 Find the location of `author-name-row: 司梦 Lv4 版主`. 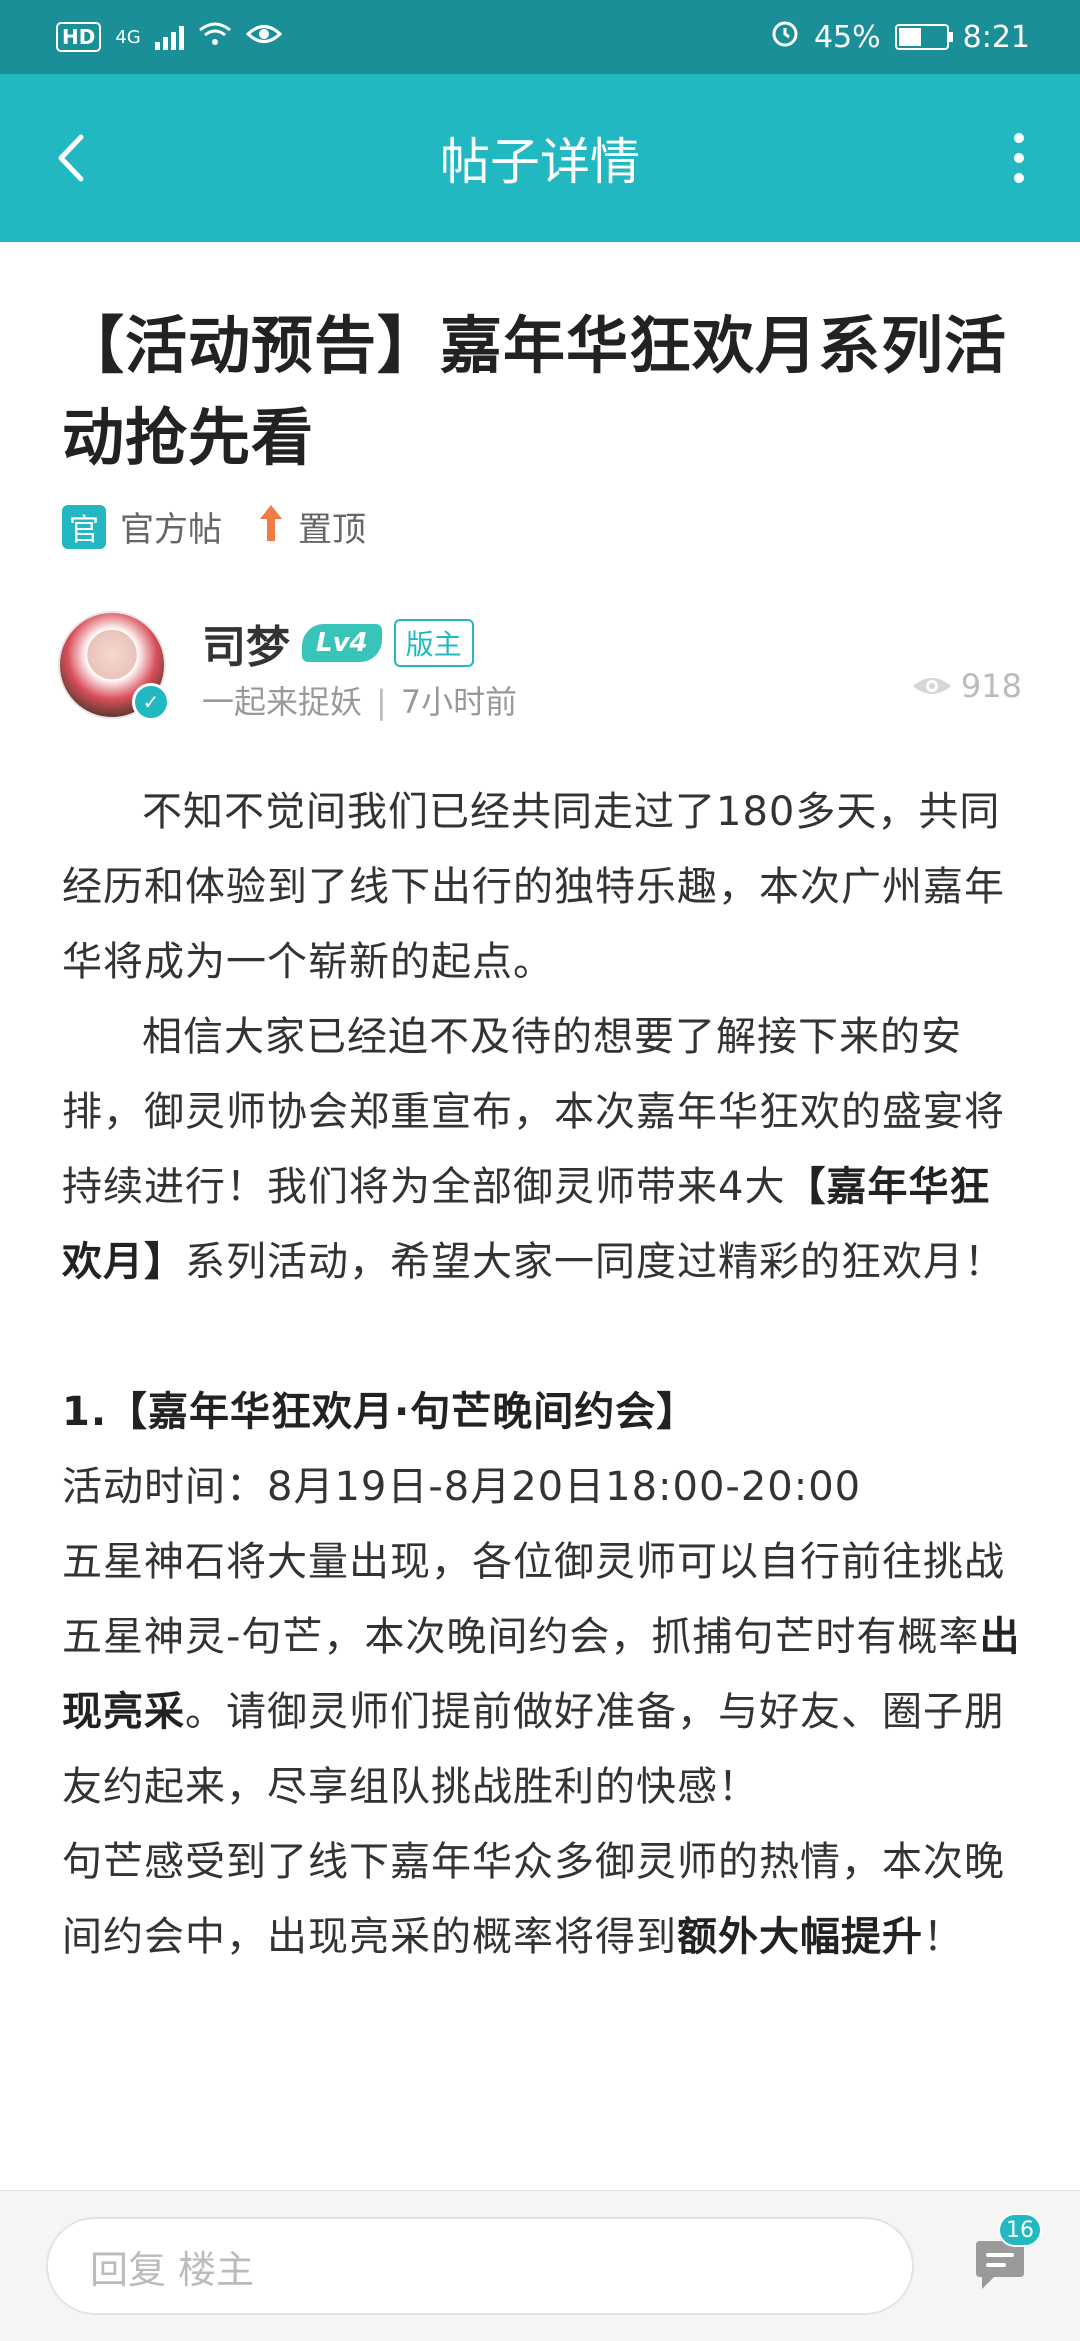

author-name-row: 司梦 Lv4 版主 is located at coordinates (338, 643).